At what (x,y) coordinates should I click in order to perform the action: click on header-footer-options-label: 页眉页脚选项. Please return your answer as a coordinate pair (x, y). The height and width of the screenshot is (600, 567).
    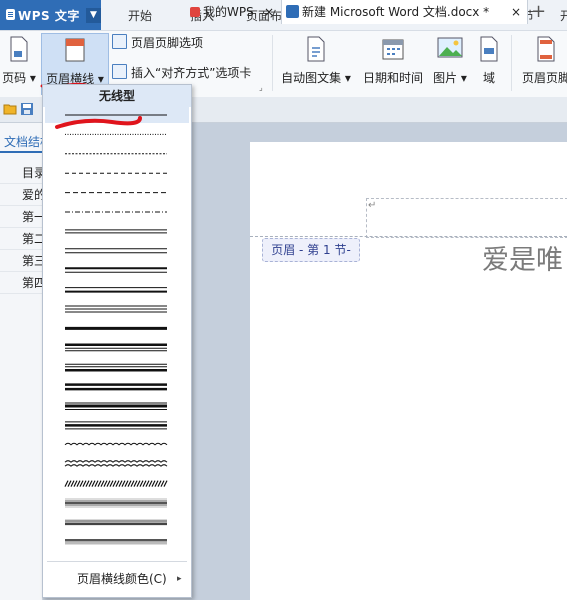
    Looking at the image, I should click on (167, 43).